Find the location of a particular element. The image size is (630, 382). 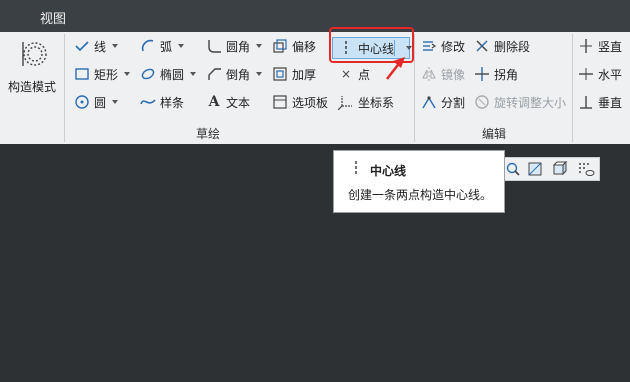

offset-icon is located at coordinates (280, 46).